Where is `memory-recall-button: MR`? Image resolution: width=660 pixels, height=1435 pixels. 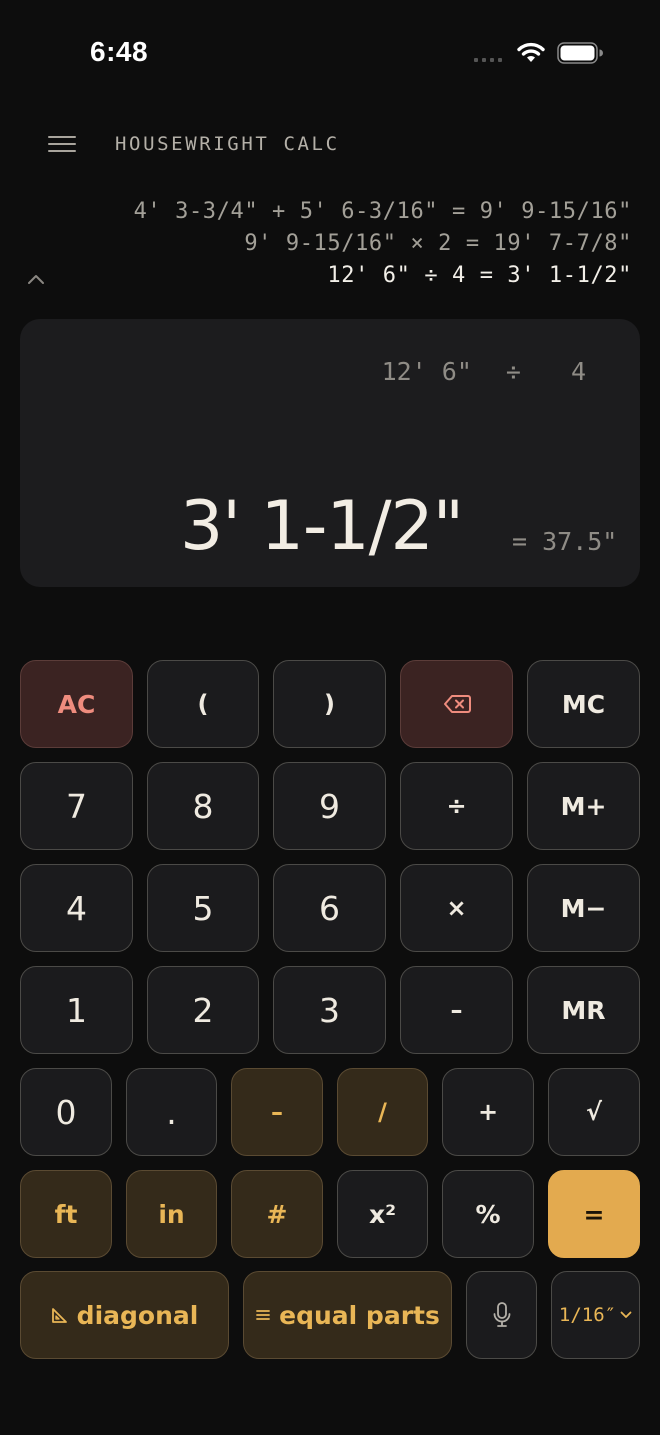
memory-recall-button: MR is located at coordinates (583, 1010).